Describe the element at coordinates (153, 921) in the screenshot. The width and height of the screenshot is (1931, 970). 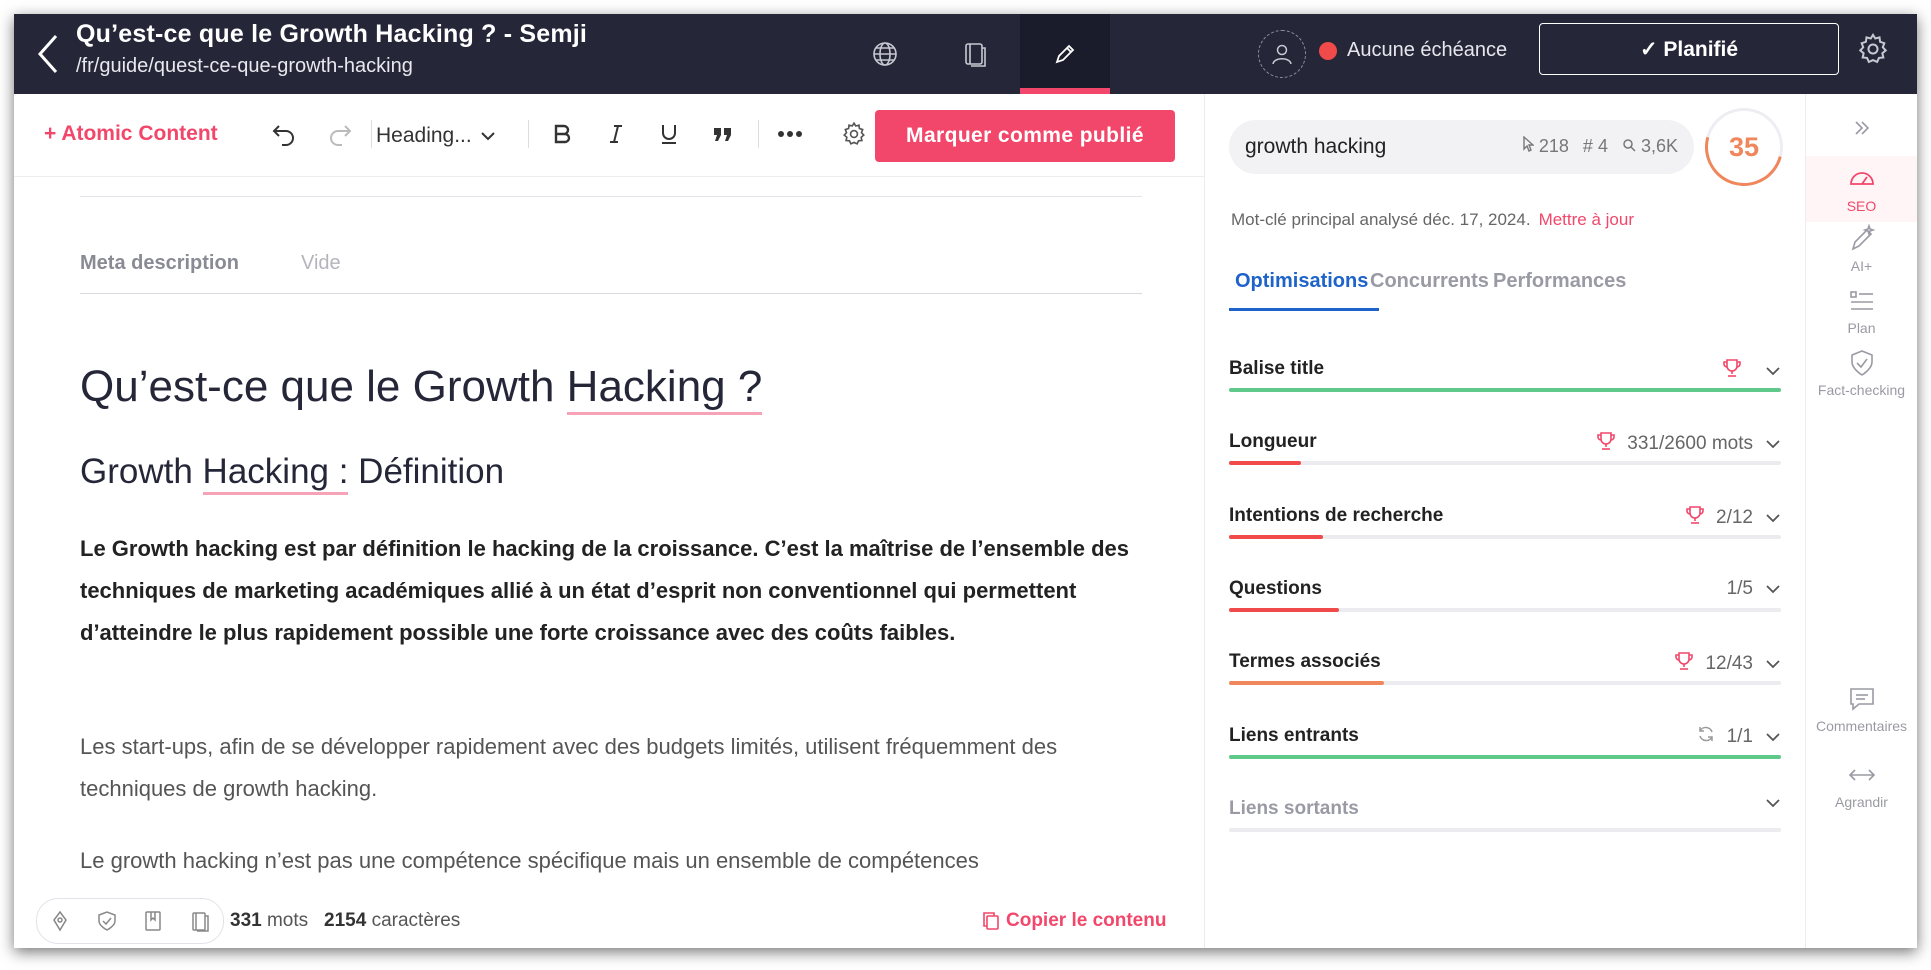
I see `bookmark-icon` at that location.